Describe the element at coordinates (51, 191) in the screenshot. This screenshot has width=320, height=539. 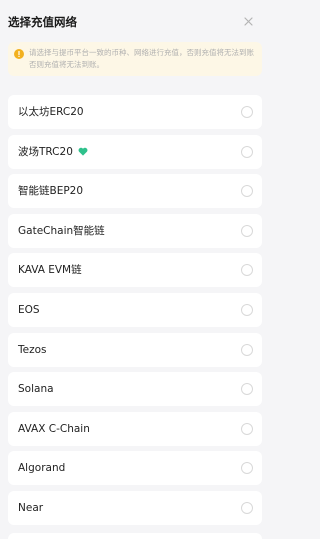
I see `network-label: 智能链BEP20` at that location.